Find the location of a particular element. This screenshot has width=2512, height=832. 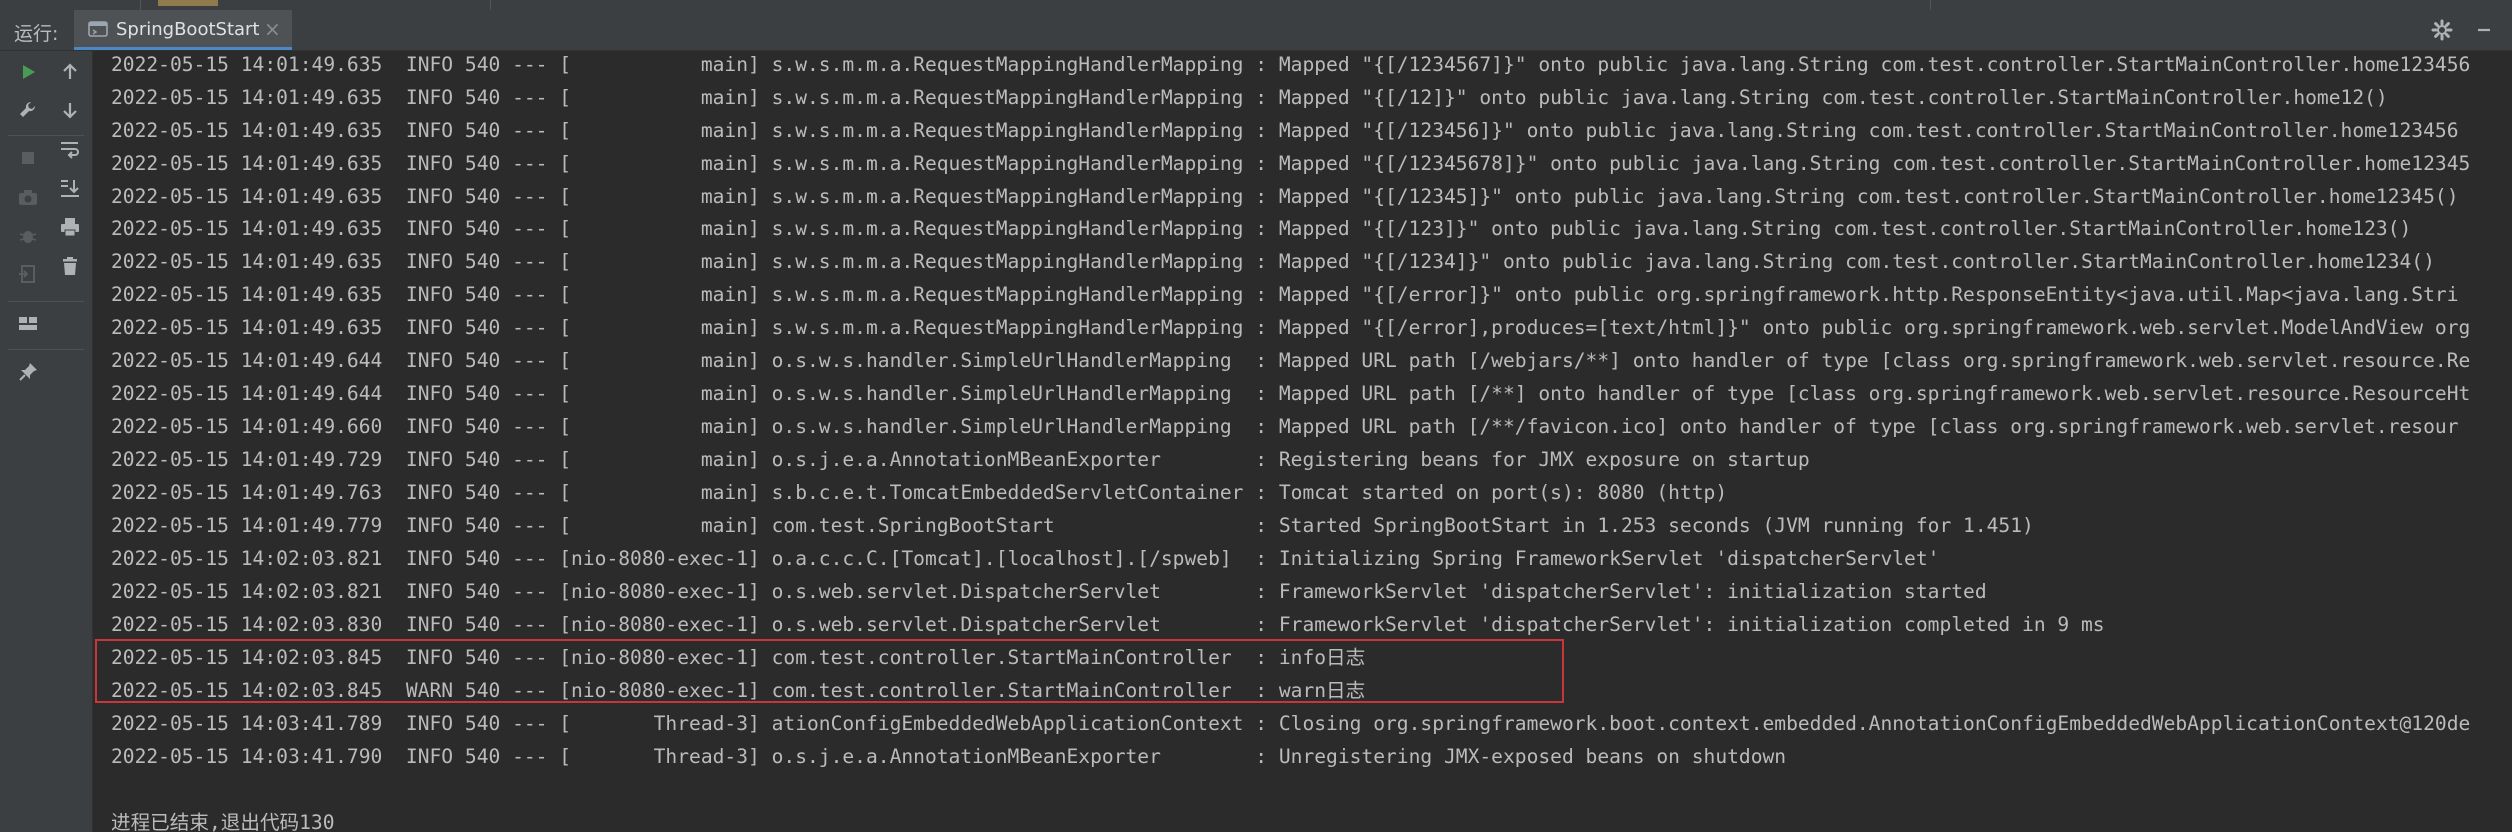

stop-icon is located at coordinates (28, 160).